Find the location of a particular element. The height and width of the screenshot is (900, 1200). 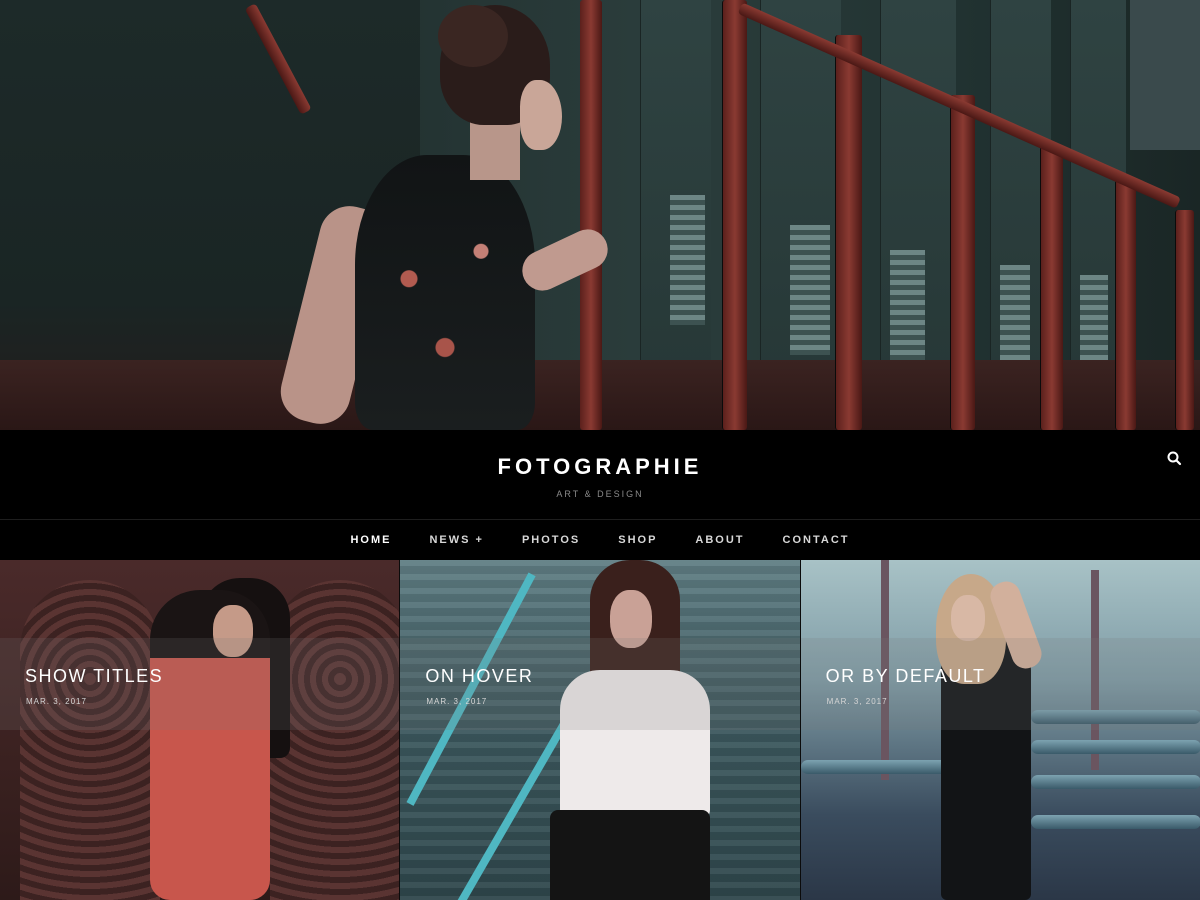

hero-model-neck is located at coordinates (495, 150).